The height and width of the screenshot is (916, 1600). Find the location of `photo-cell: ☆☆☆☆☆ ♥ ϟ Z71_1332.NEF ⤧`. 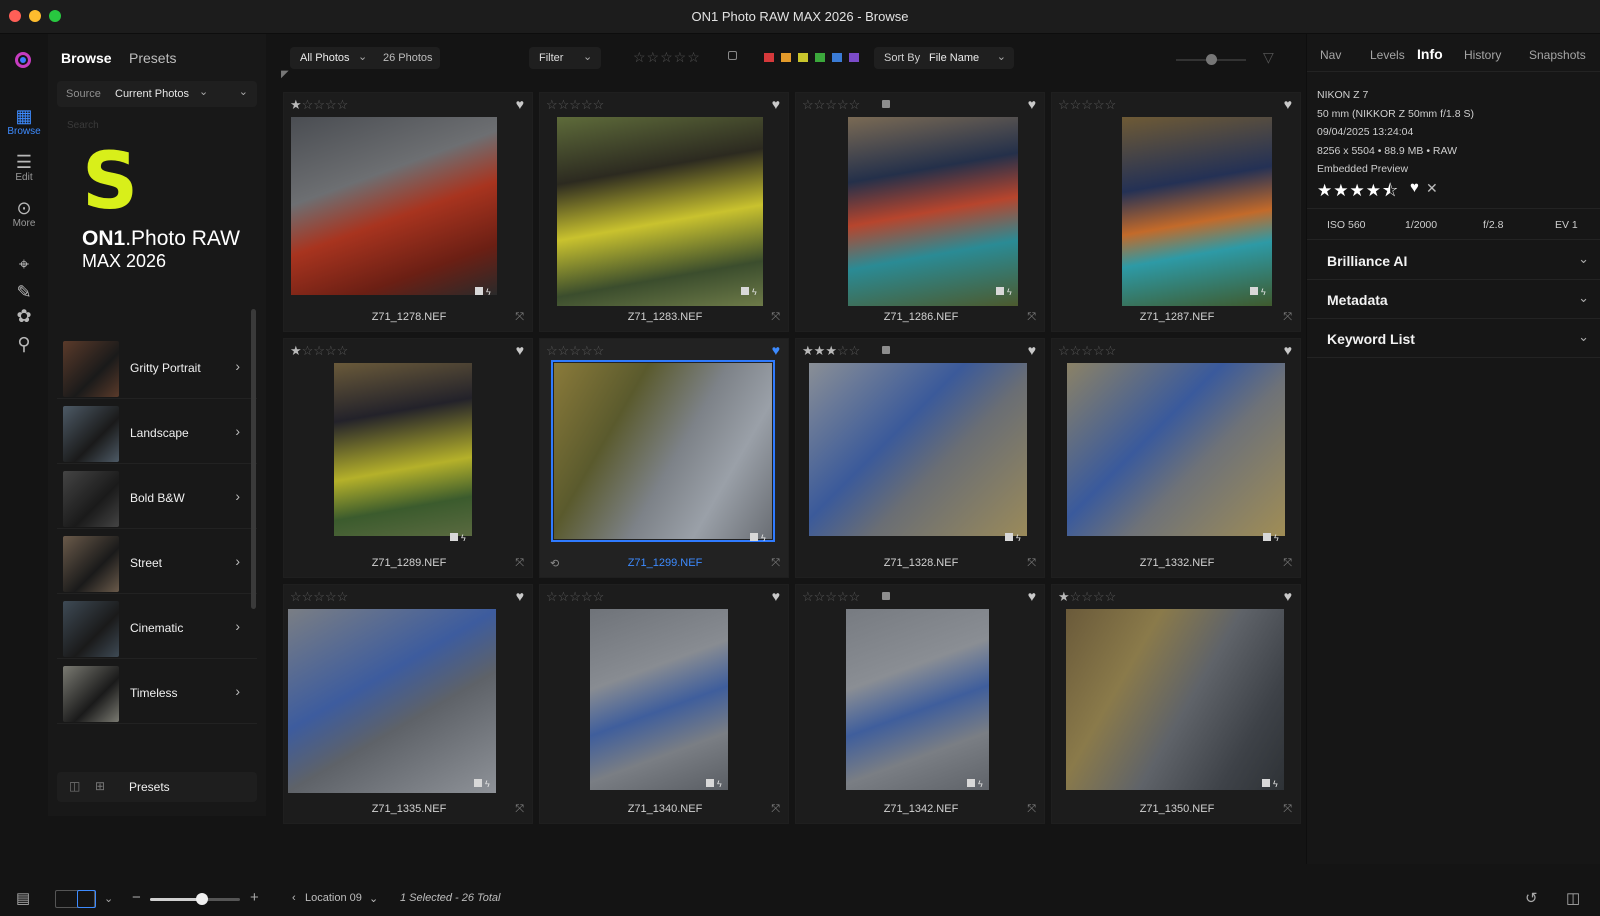

photo-cell: ☆☆☆☆☆ ♥ ϟ Z71_1332.NEF ⤧ is located at coordinates (1176, 458).